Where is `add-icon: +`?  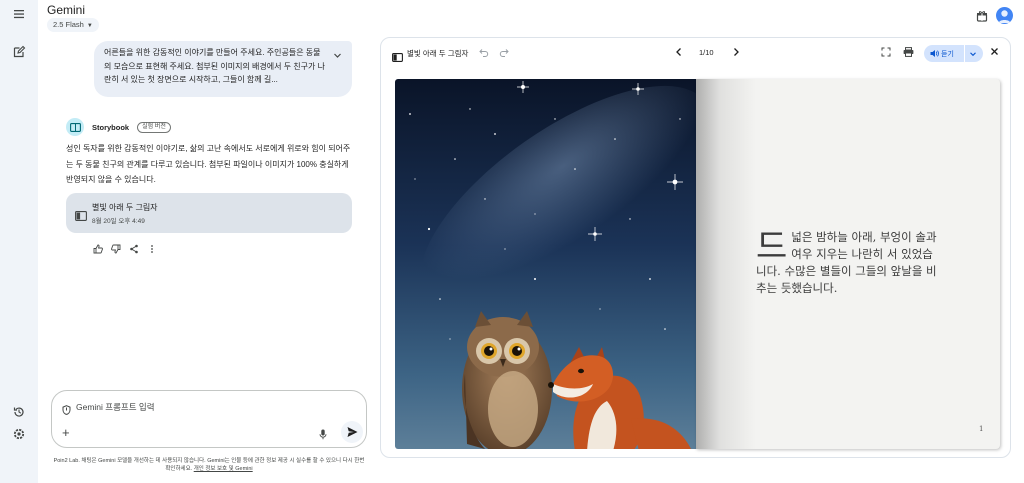
add-icon: + is located at coordinates (66, 432).